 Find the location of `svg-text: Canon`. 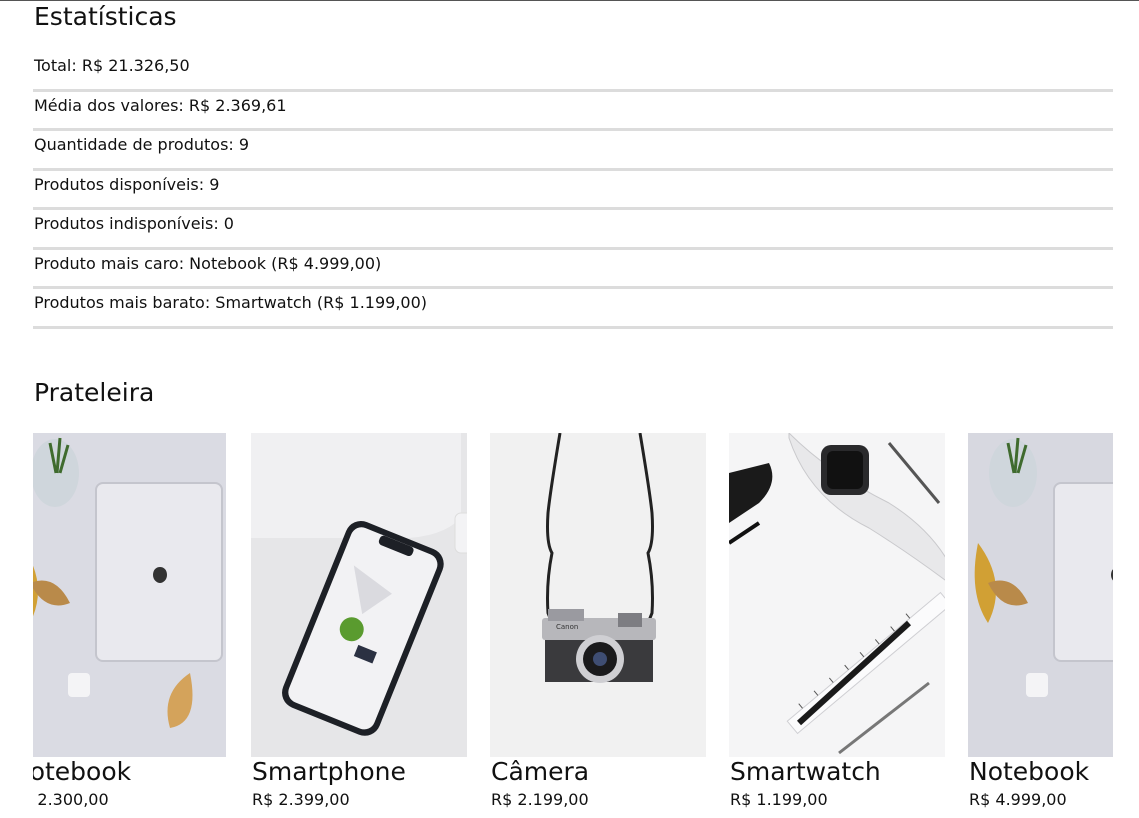

svg-text: Canon is located at coordinates (567, 627).